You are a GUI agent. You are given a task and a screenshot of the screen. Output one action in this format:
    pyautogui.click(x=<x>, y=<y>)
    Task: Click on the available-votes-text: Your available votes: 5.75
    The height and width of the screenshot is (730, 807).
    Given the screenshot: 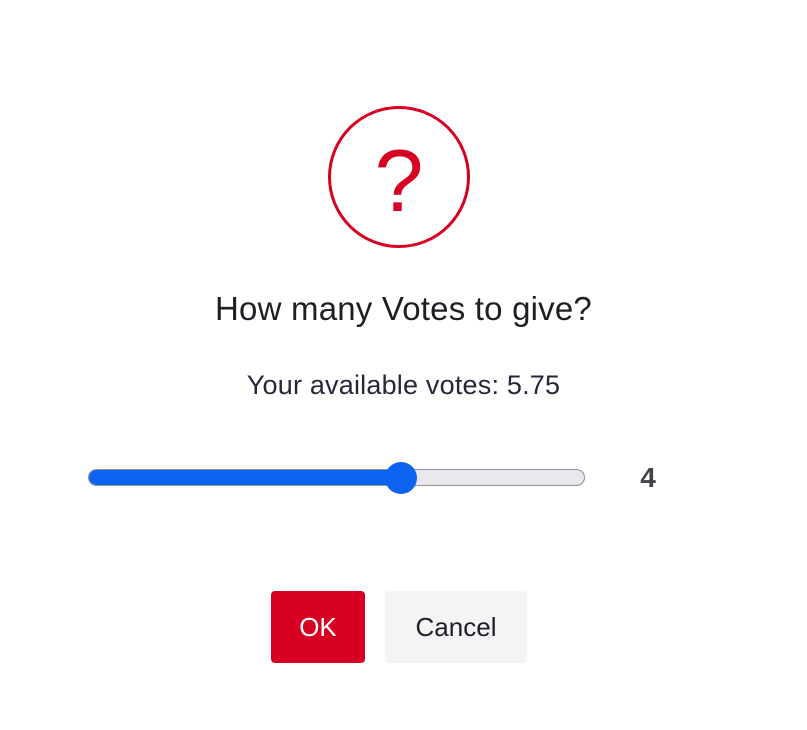 What is the action you would take?
    pyautogui.click(x=403, y=385)
    